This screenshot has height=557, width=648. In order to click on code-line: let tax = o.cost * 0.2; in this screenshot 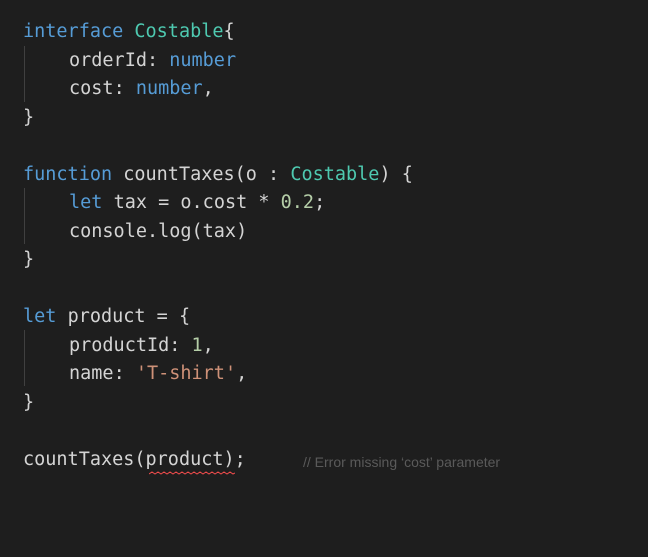, I will do `click(197, 202)`.